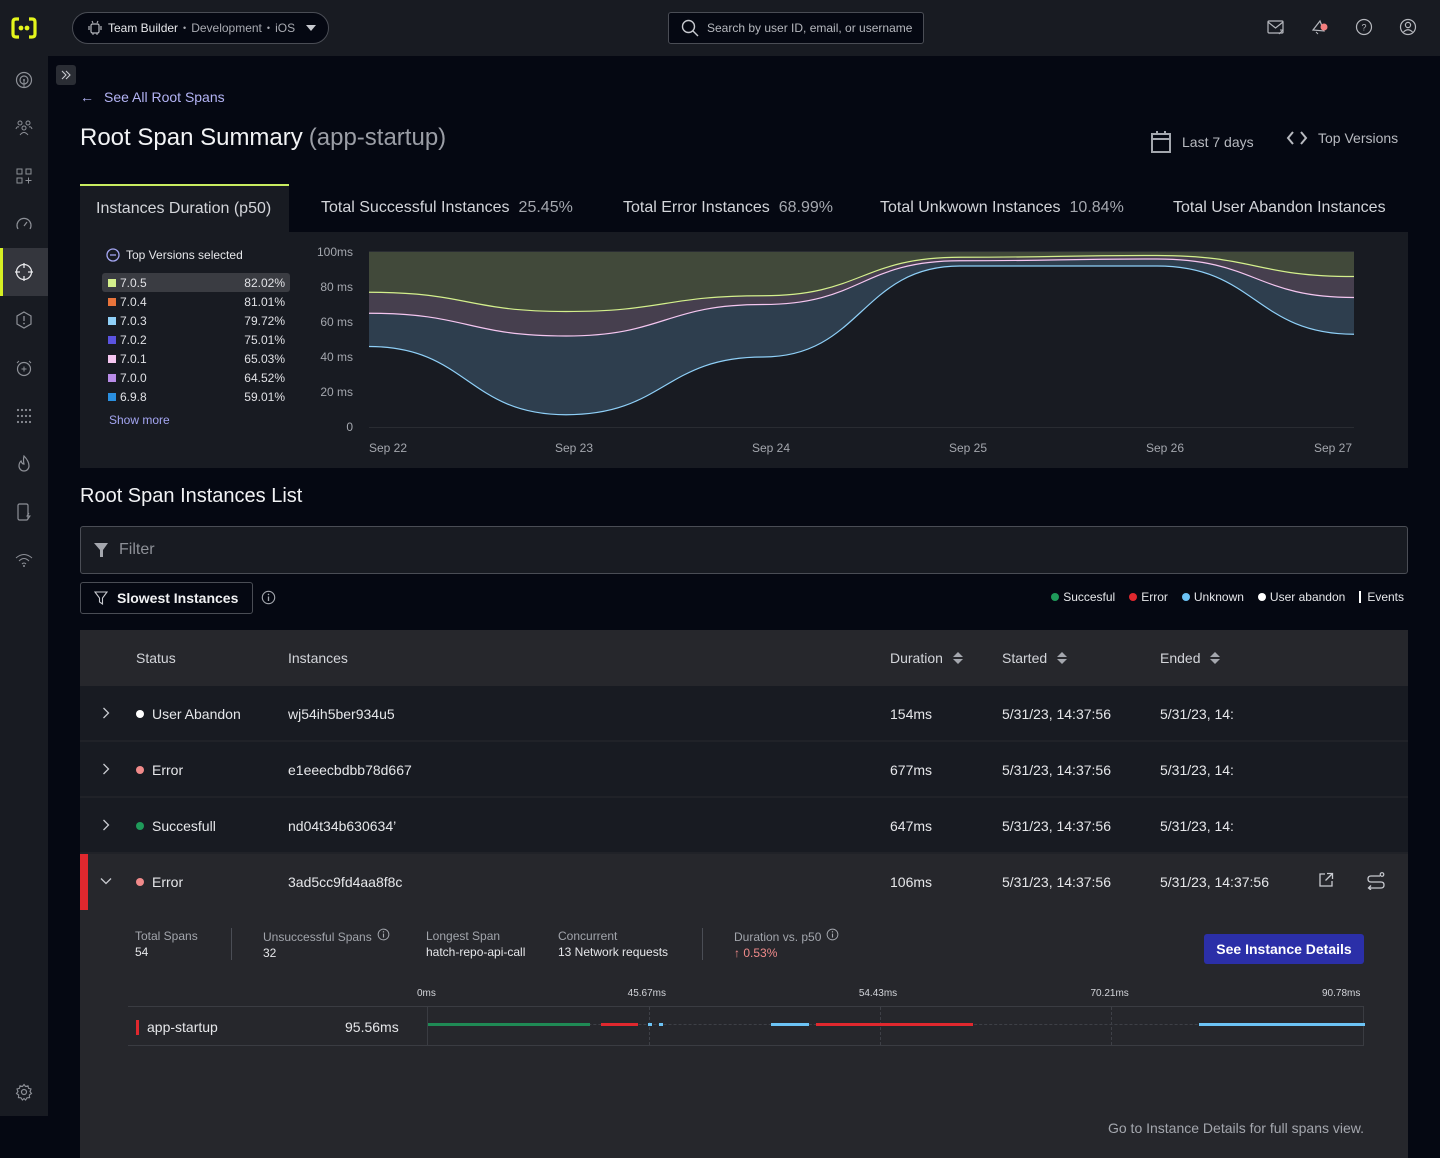 This screenshot has width=1440, height=1158. I want to click on user-search-input, so click(814, 28).